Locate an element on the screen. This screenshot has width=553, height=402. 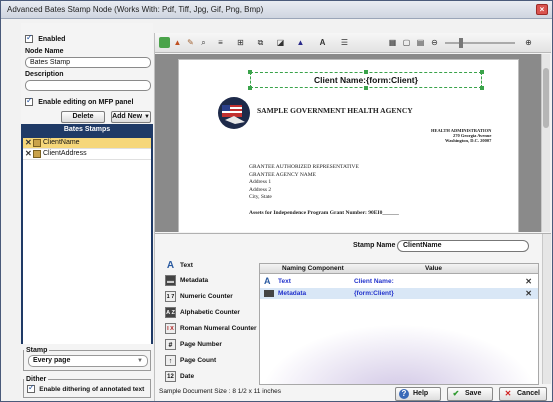
add-new-button: Add New ▼ is located at coordinates (131, 117).